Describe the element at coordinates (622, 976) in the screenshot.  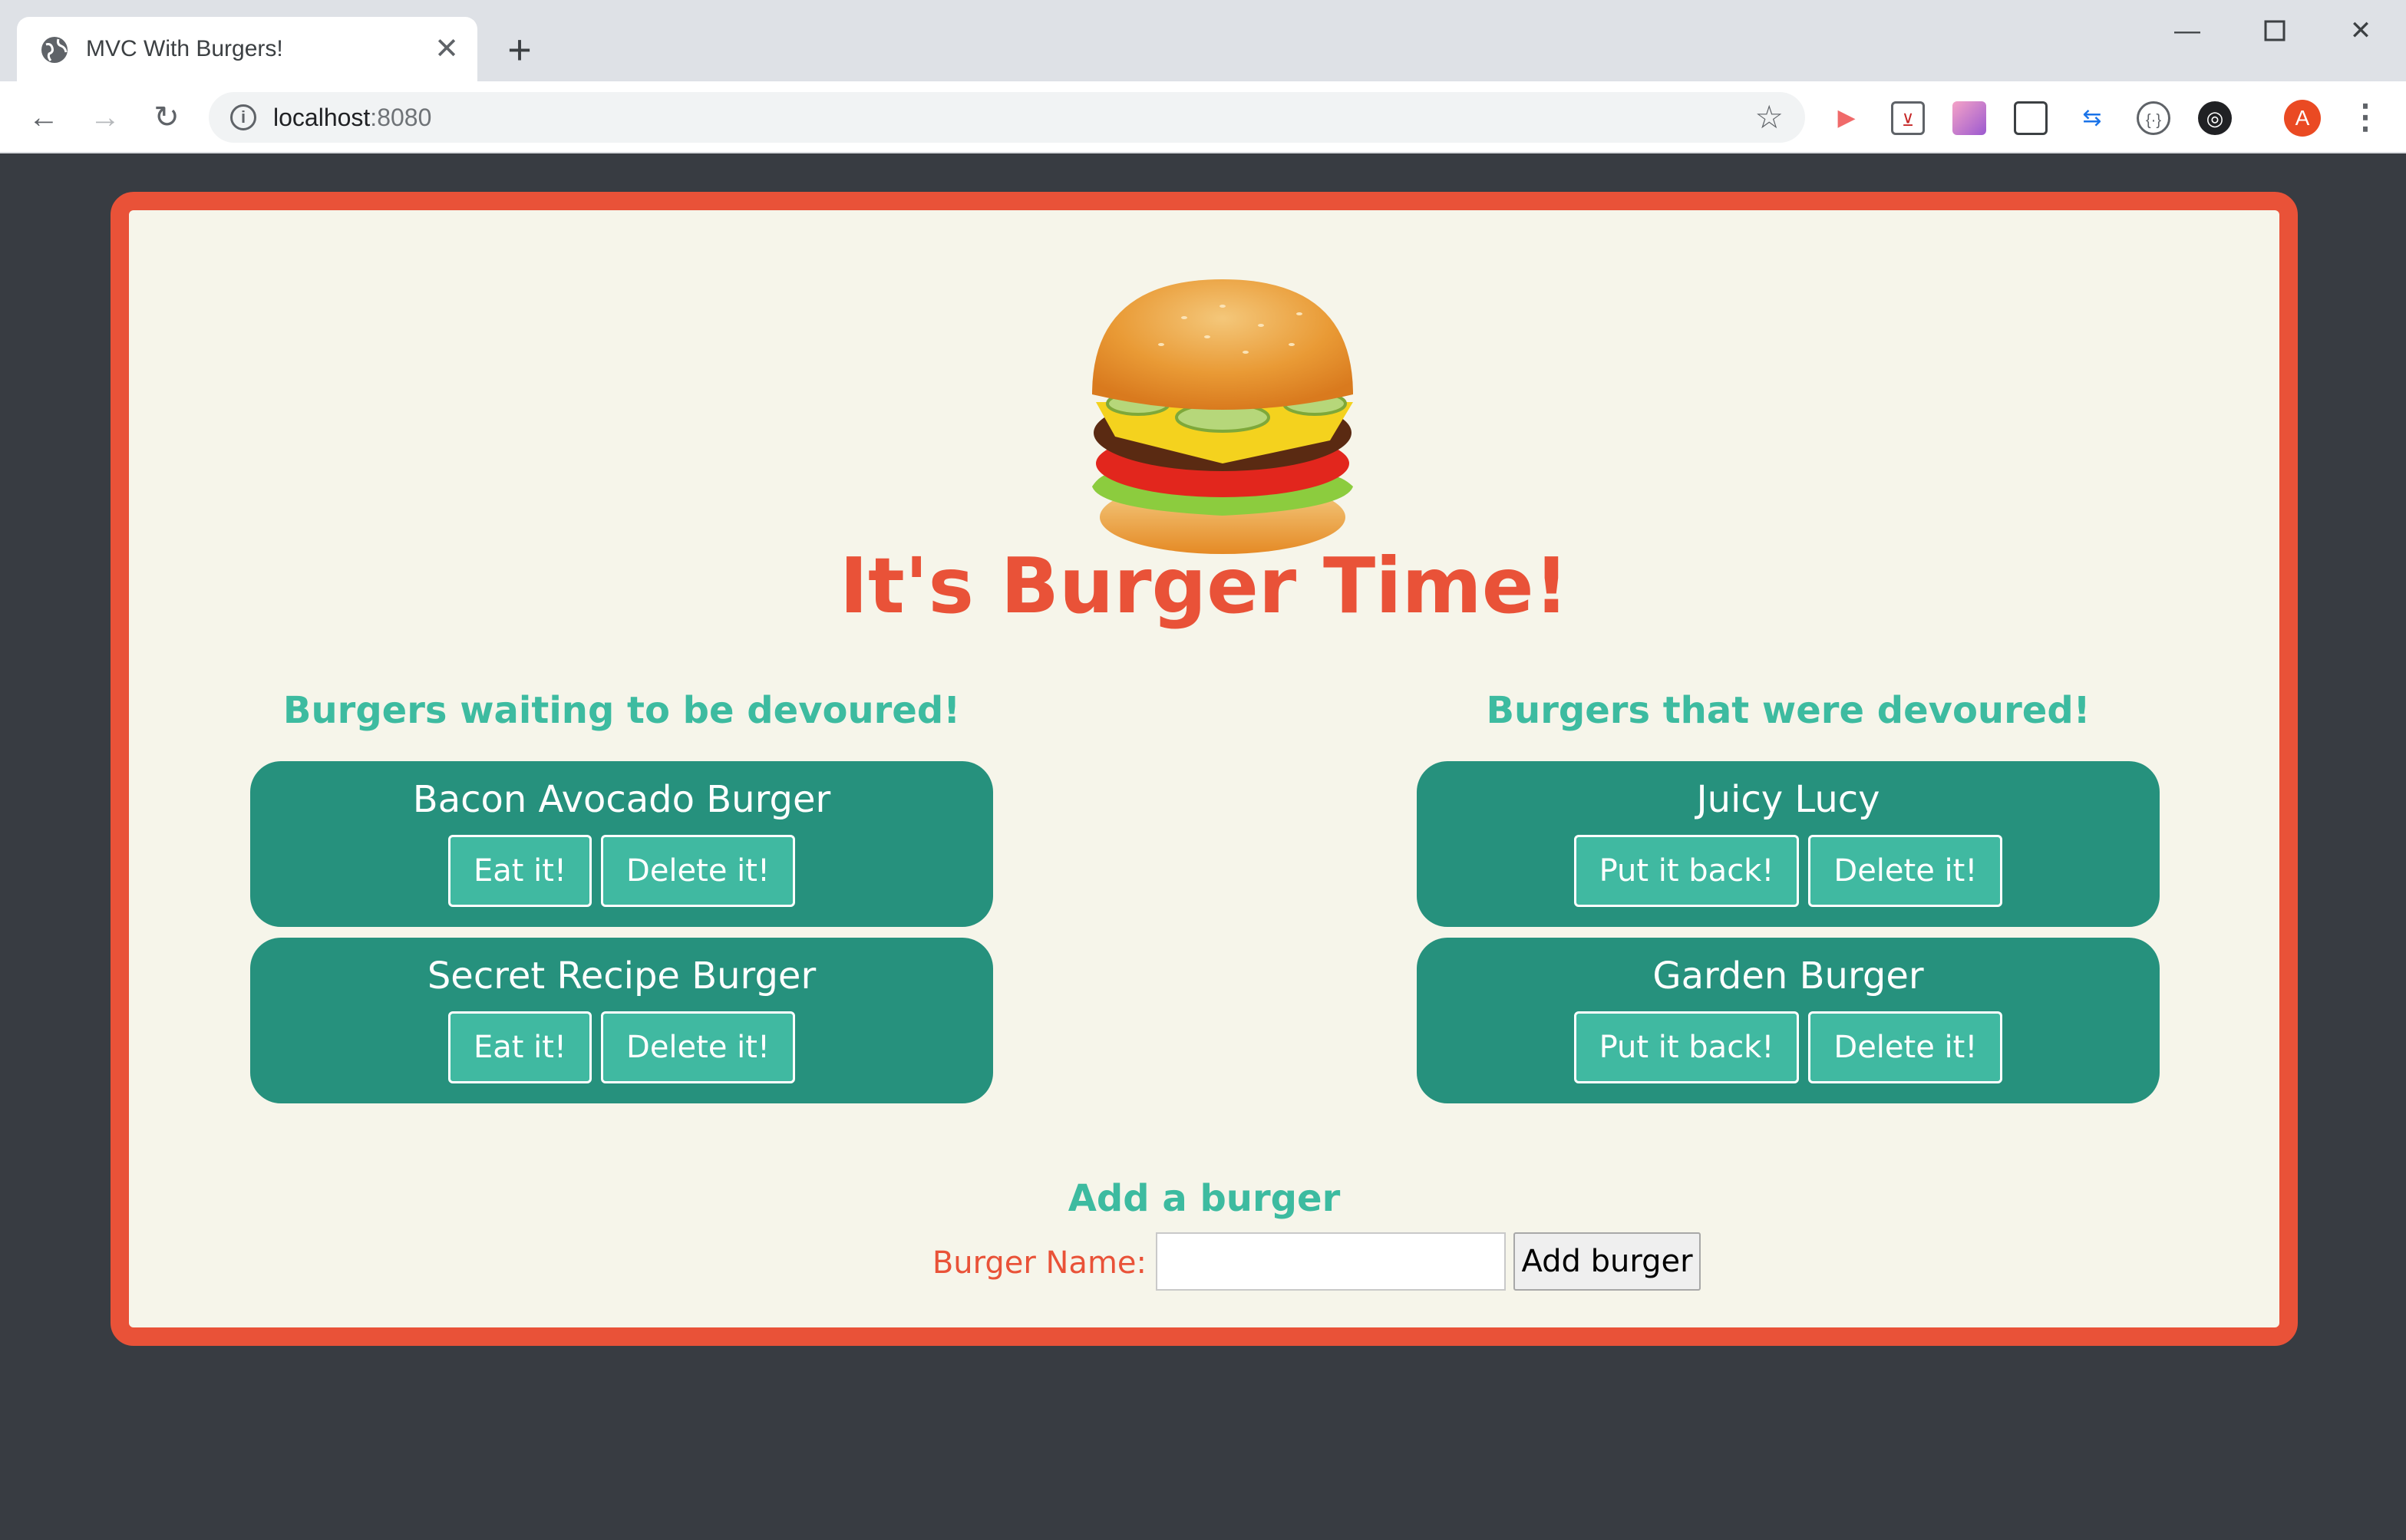
I see `burger-name: Secret Recipe Burger` at that location.